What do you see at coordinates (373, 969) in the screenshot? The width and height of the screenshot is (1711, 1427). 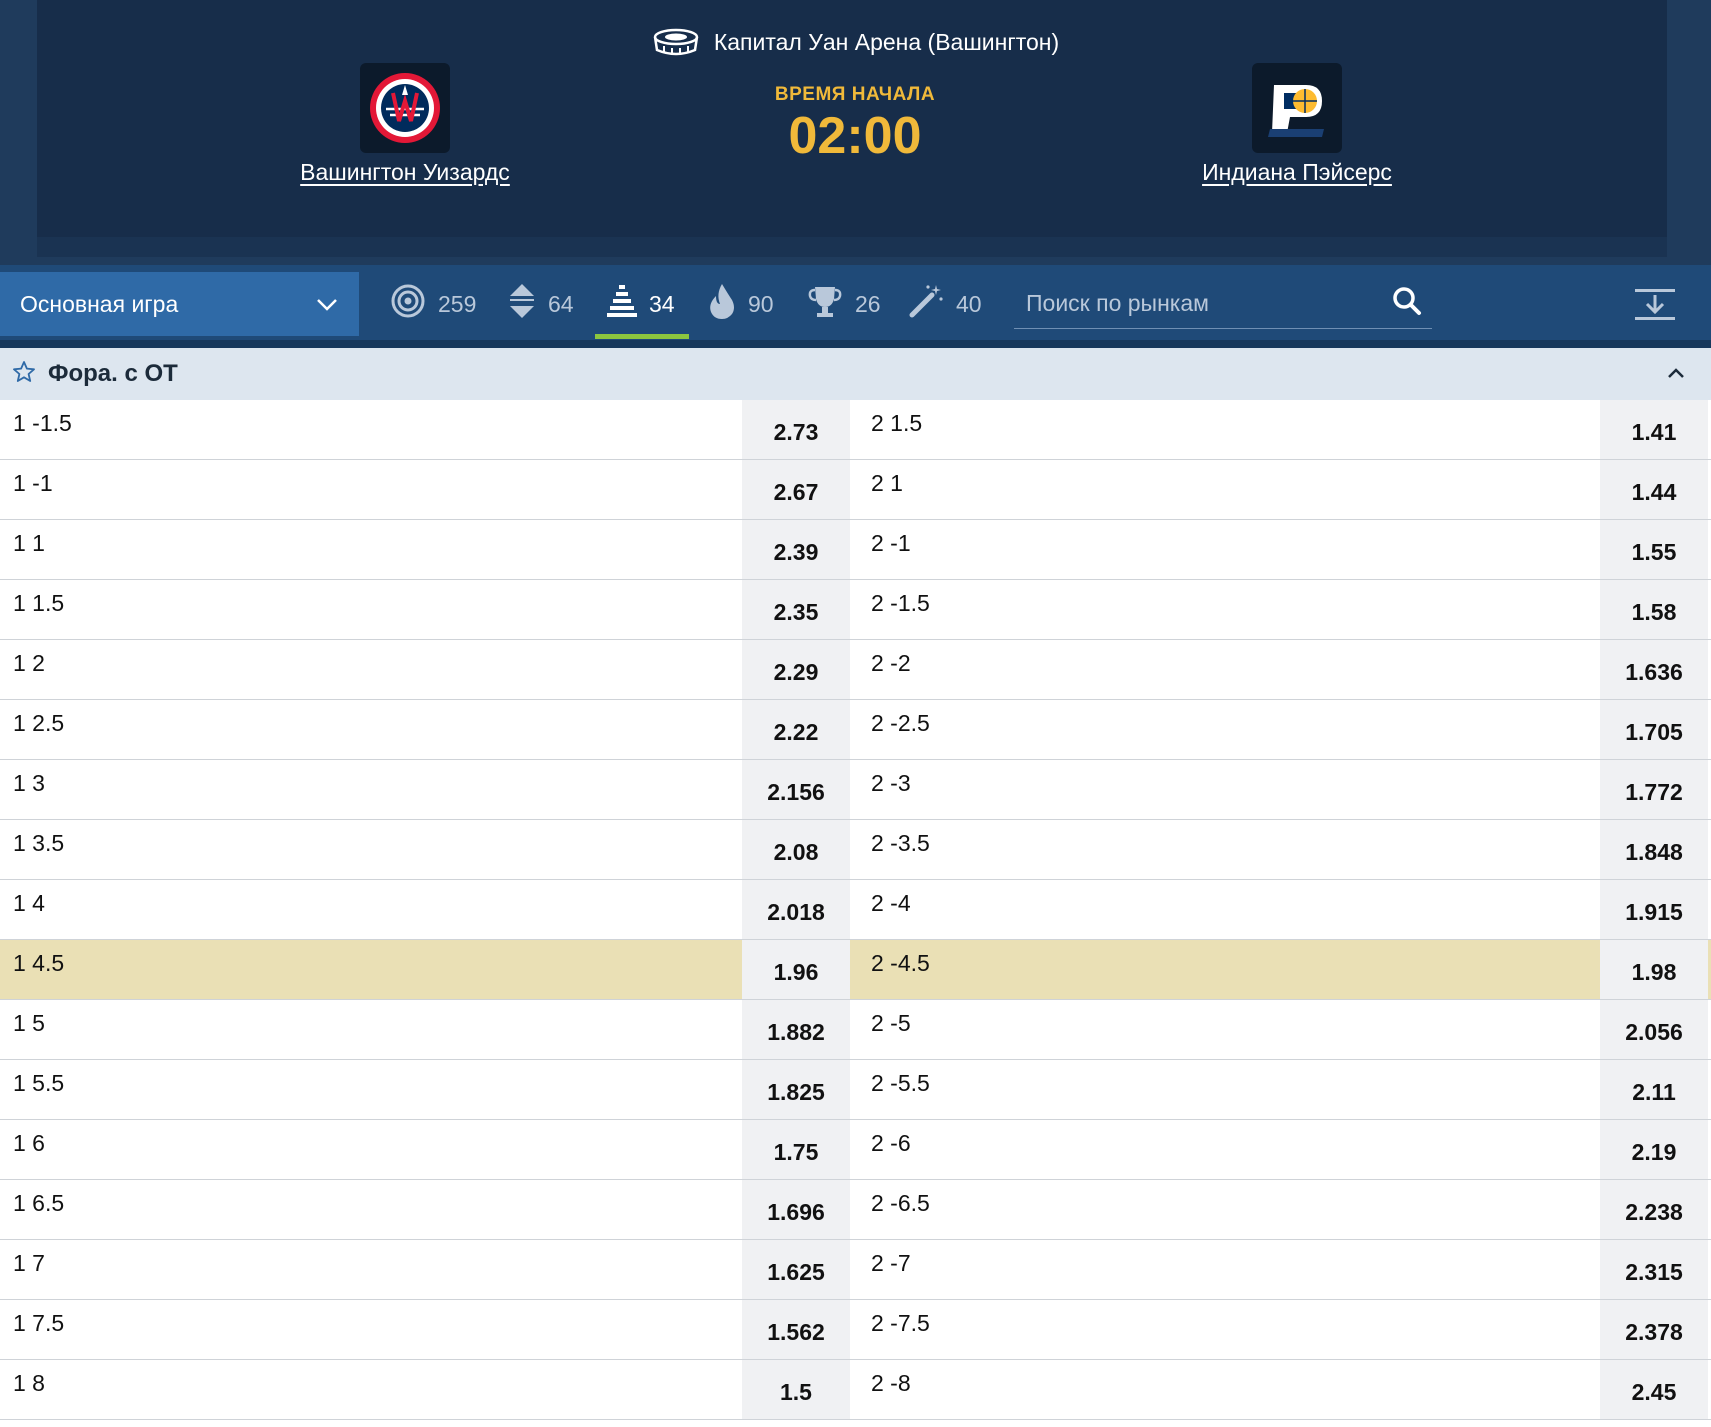 I see `outcome-label-team1: 1 4.5` at bounding box center [373, 969].